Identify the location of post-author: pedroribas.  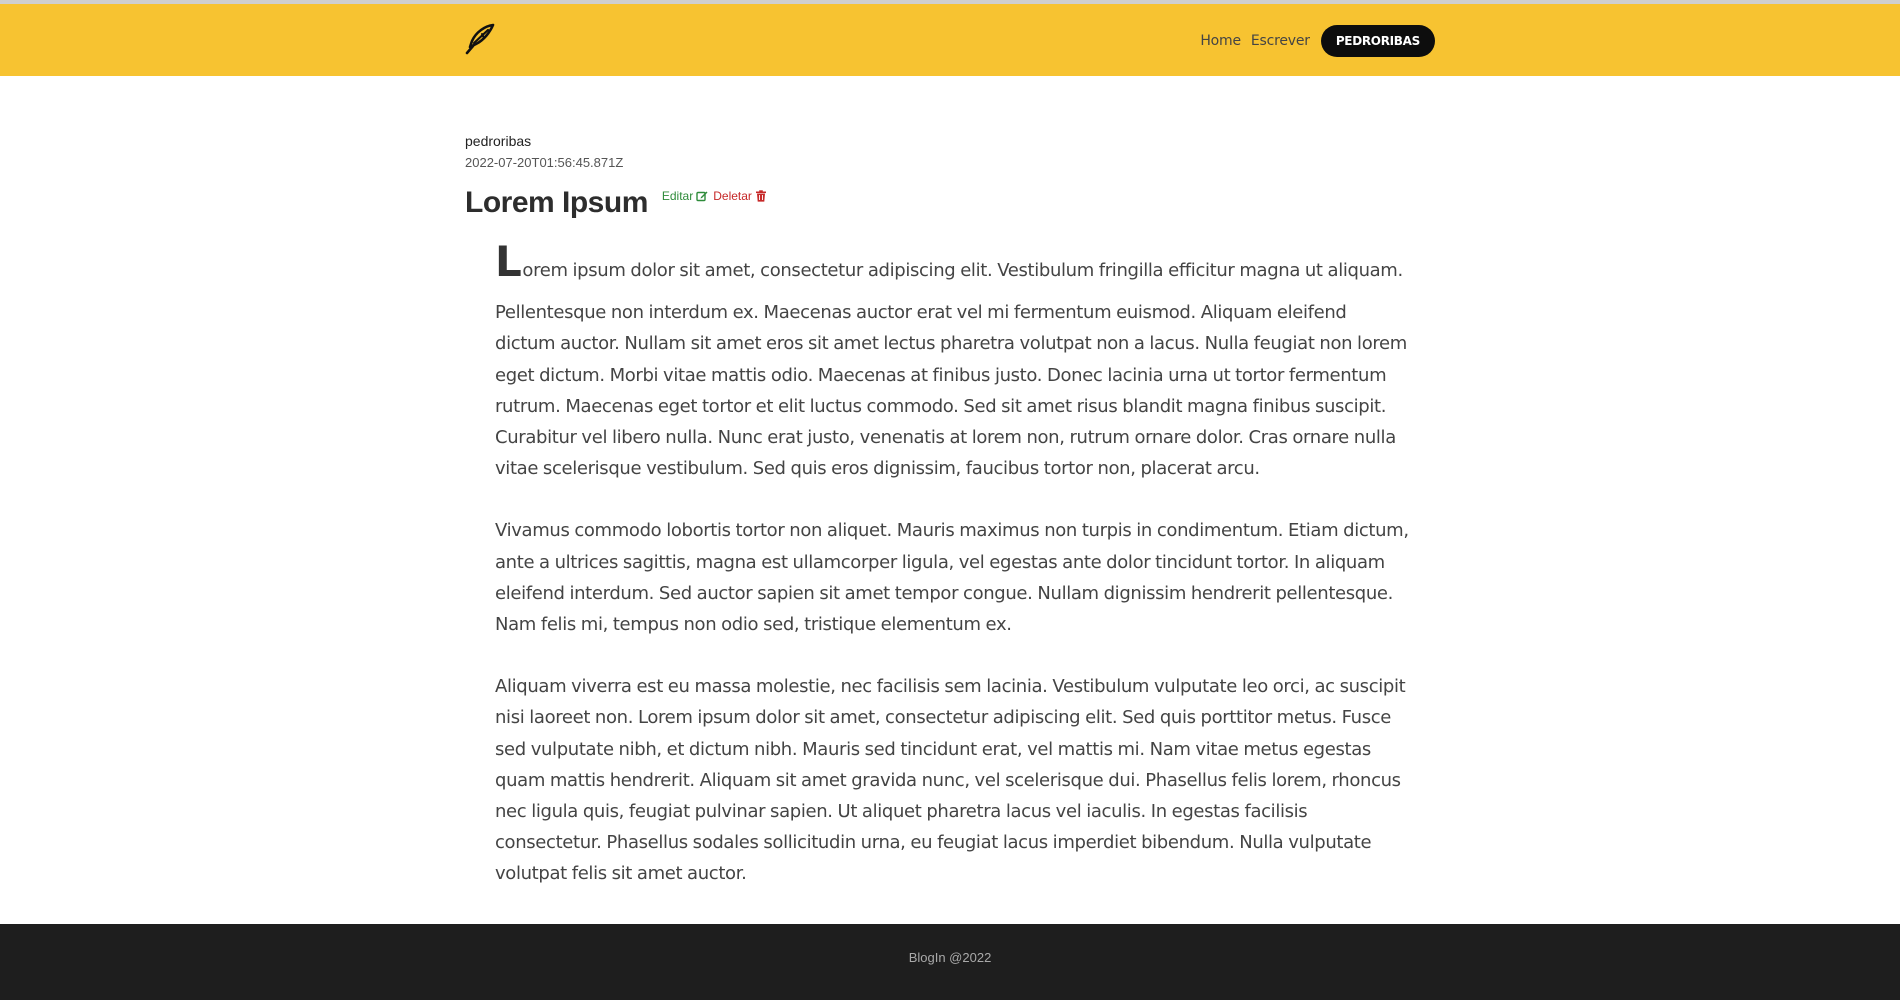
(498, 141).